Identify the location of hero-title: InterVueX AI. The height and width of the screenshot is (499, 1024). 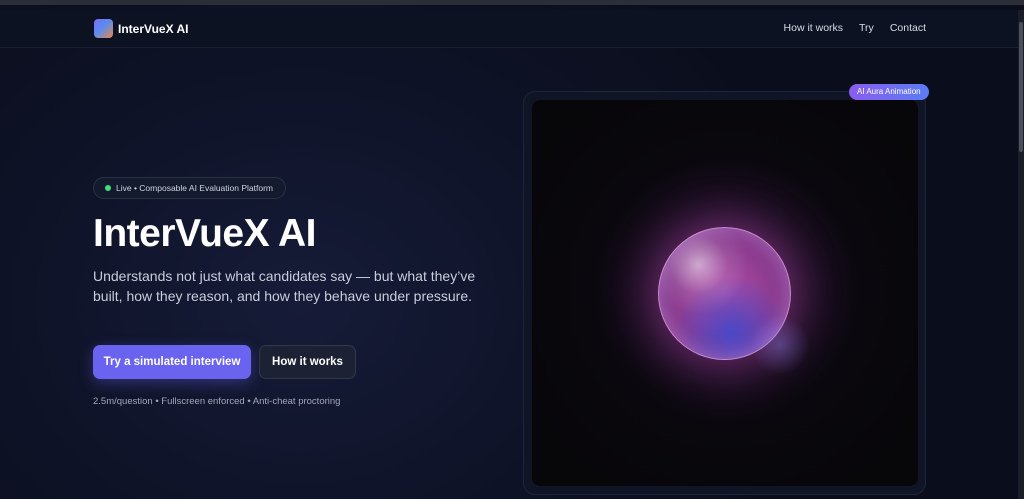
(205, 233).